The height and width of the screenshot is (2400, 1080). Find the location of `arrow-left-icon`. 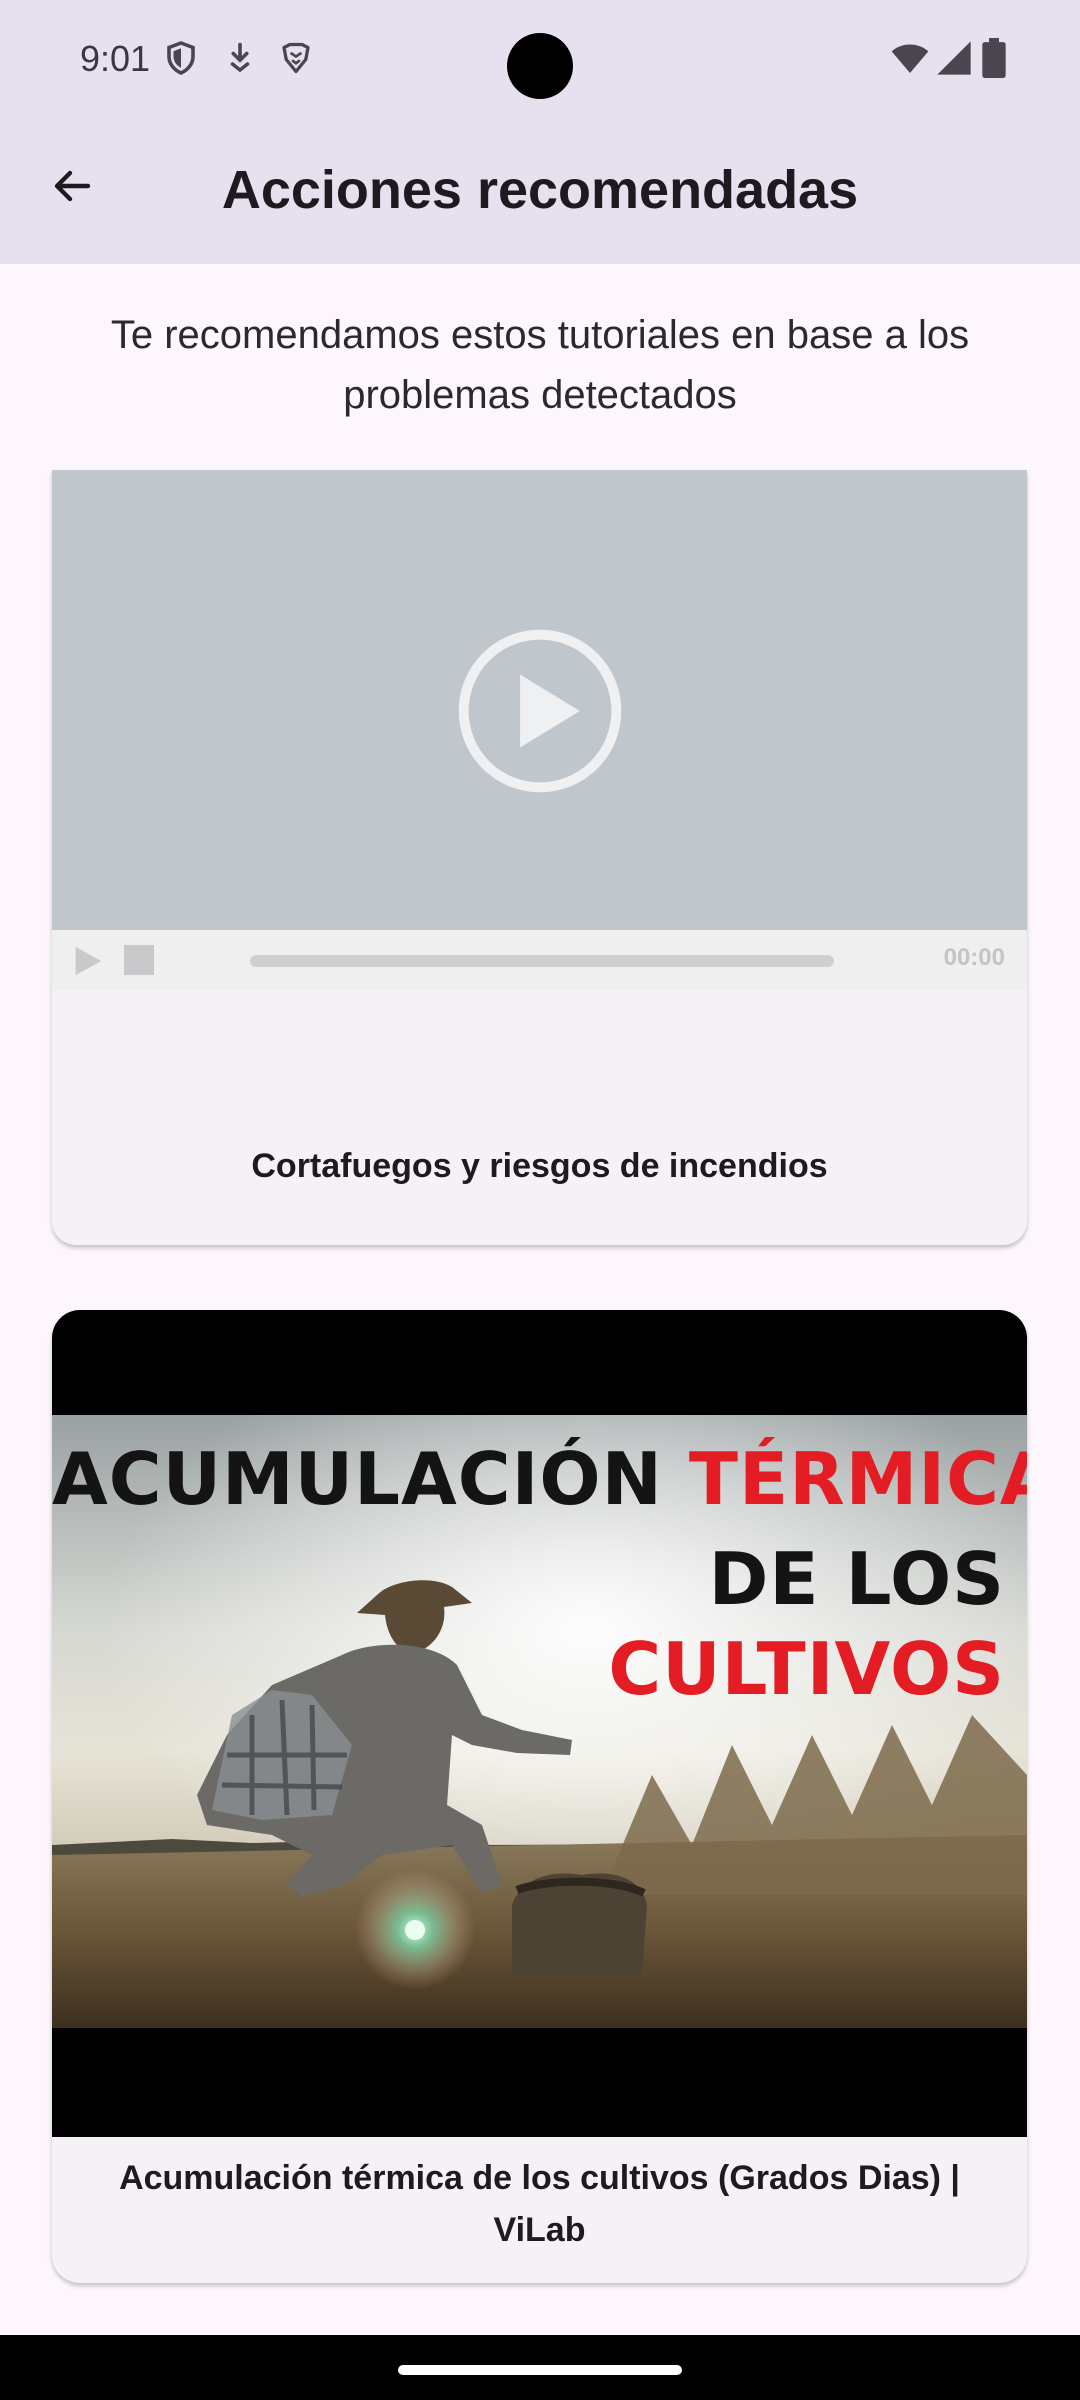

arrow-left-icon is located at coordinates (72, 186).